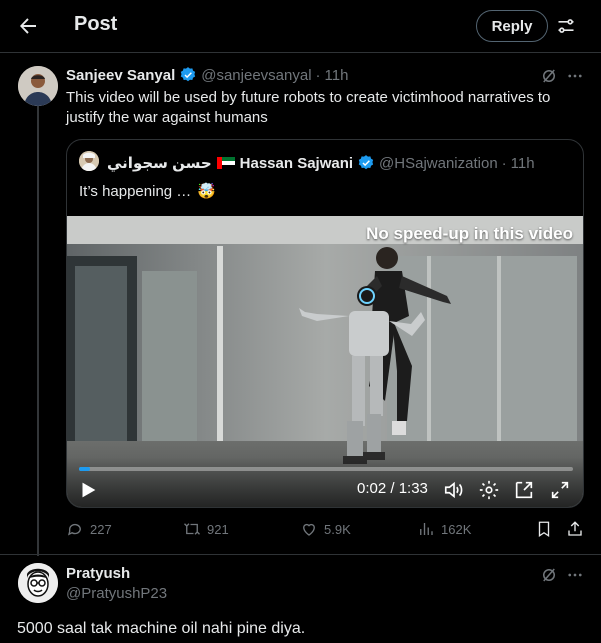 Image resolution: width=601 pixels, height=643 pixels. What do you see at coordinates (575, 529) in the screenshot?
I see `share-icon` at bounding box center [575, 529].